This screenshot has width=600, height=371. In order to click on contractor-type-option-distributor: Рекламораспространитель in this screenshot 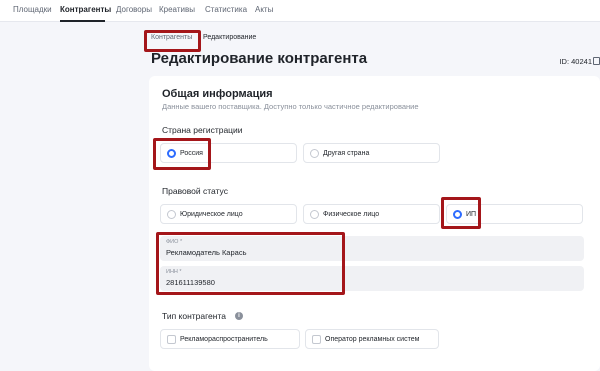, I will do `click(230, 339)`.